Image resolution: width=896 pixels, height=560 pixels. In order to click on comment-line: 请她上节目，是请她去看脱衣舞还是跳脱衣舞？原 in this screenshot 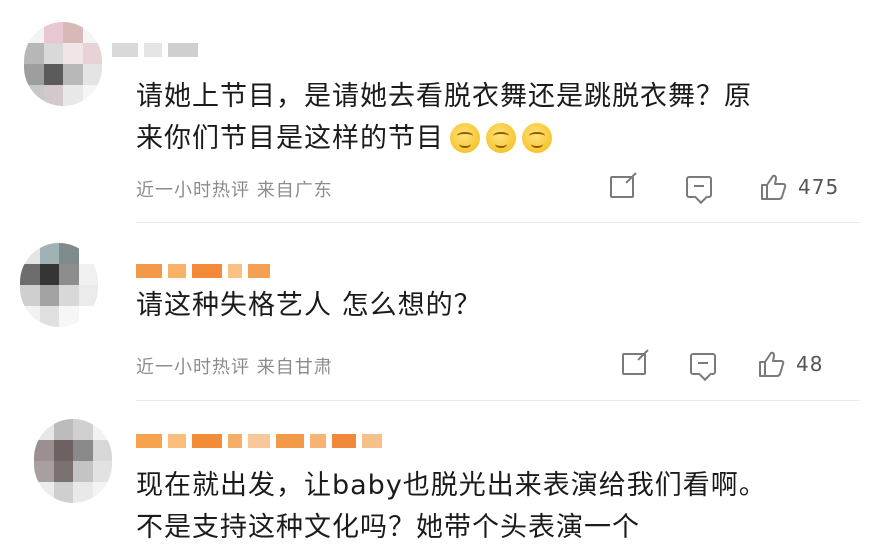, I will do `click(444, 96)`.